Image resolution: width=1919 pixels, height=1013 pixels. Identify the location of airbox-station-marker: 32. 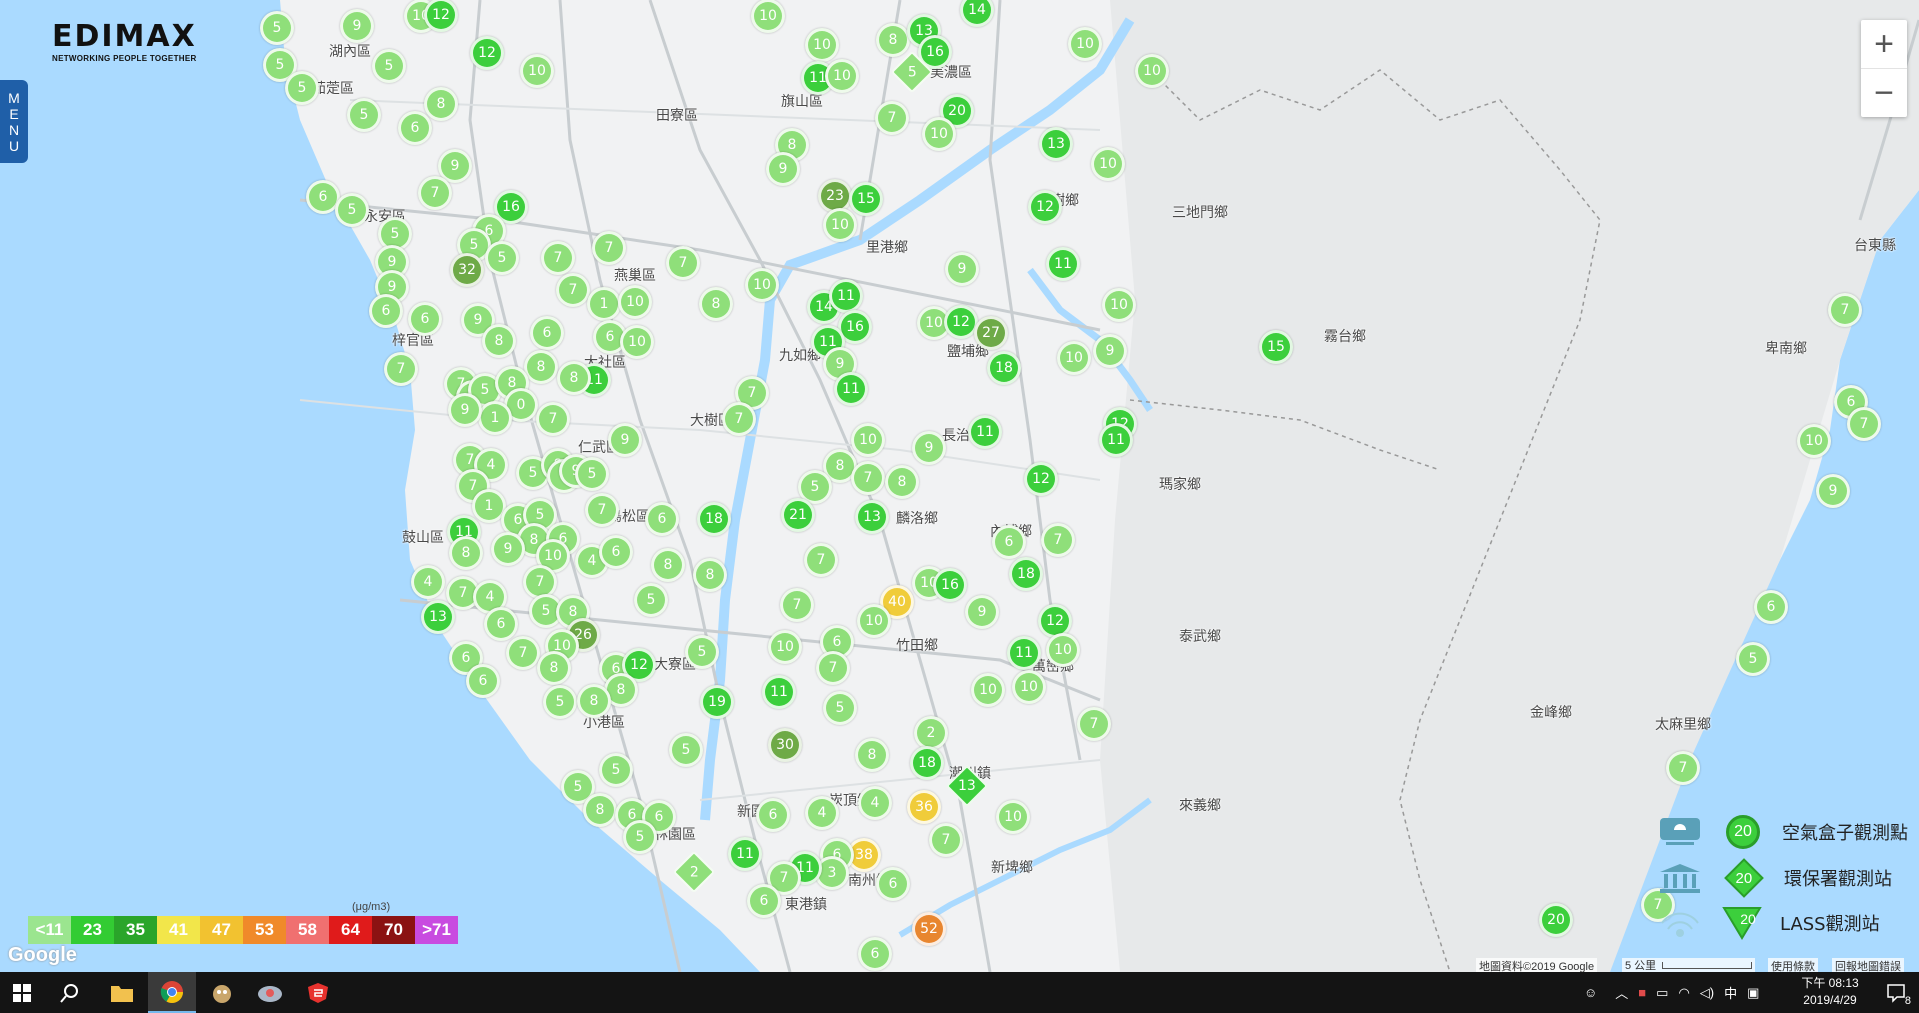
(467, 270).